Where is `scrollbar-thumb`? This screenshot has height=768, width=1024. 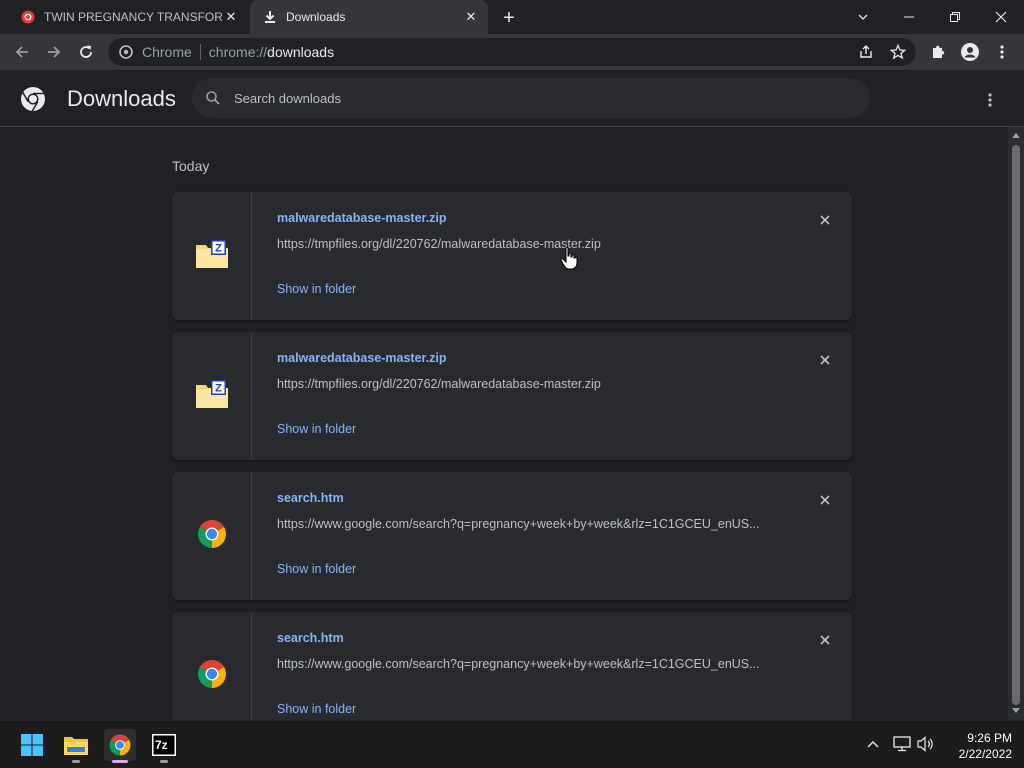 scrollbar-thumb is located at coordinates (1016, 425).